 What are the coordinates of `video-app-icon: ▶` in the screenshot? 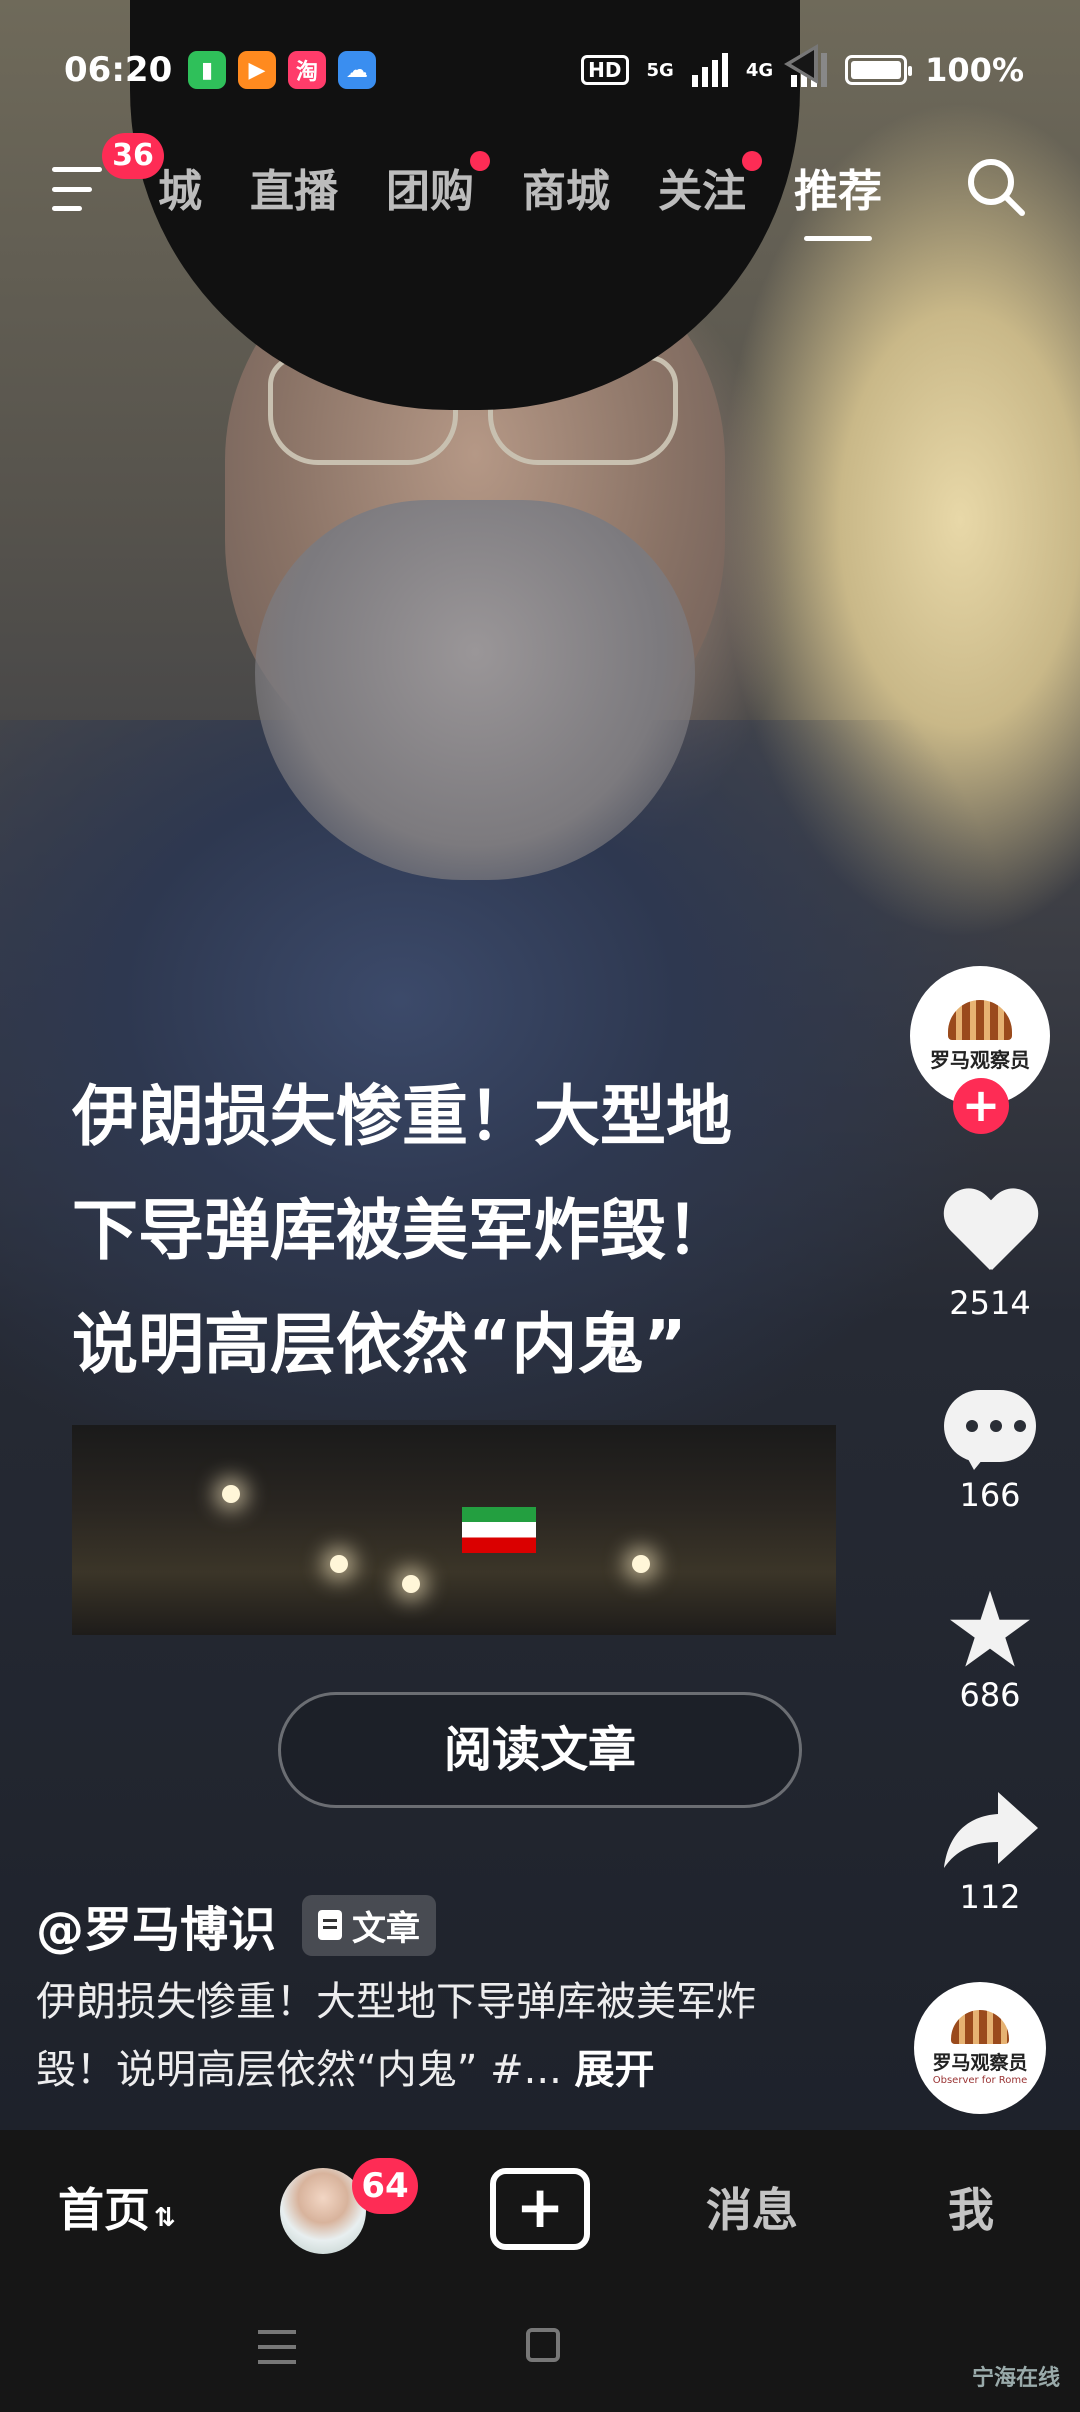 It's located at (257, 70).